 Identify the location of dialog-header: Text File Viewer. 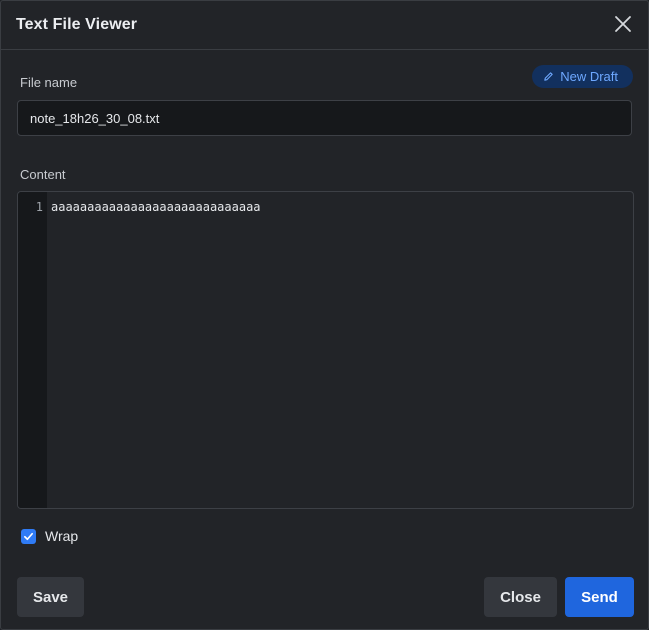
(324, 25).